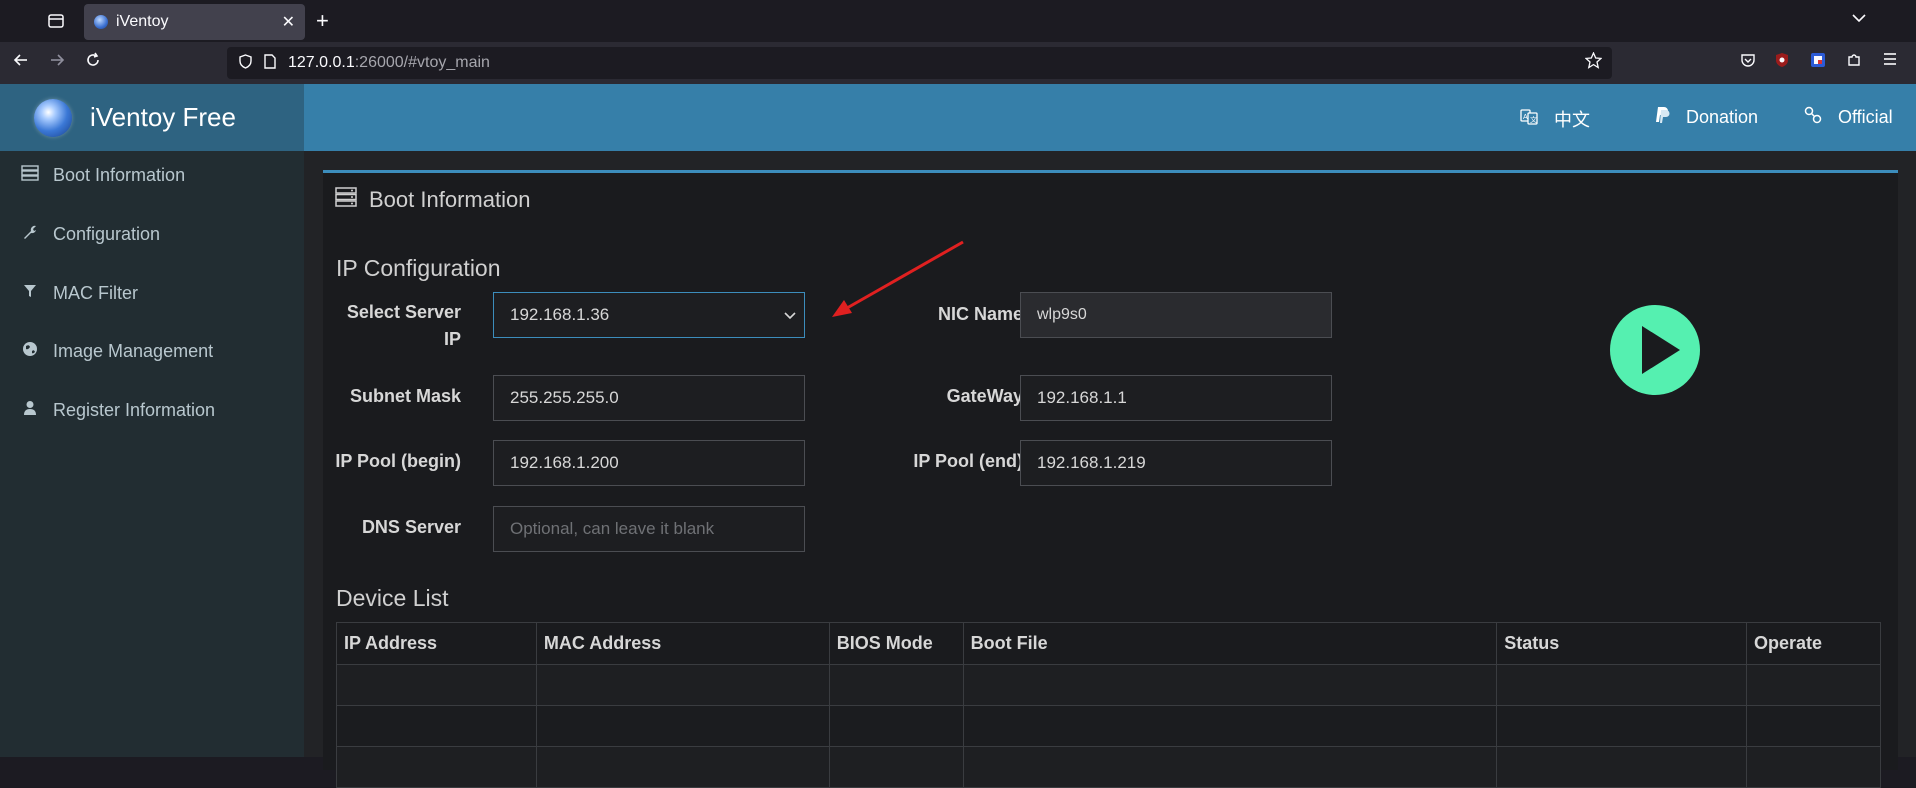  Describe the element at coordinates (30, 234) in the screenshot. I see `wrench-icon` at that location.